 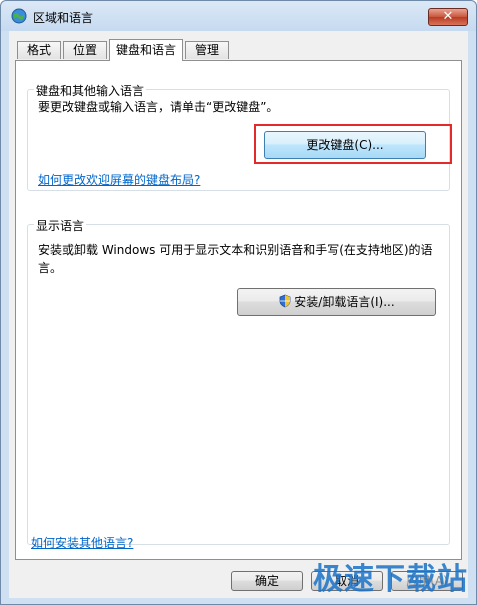 I want to click on watermark-logo: 极速下载站, so click(x=390, y=579).